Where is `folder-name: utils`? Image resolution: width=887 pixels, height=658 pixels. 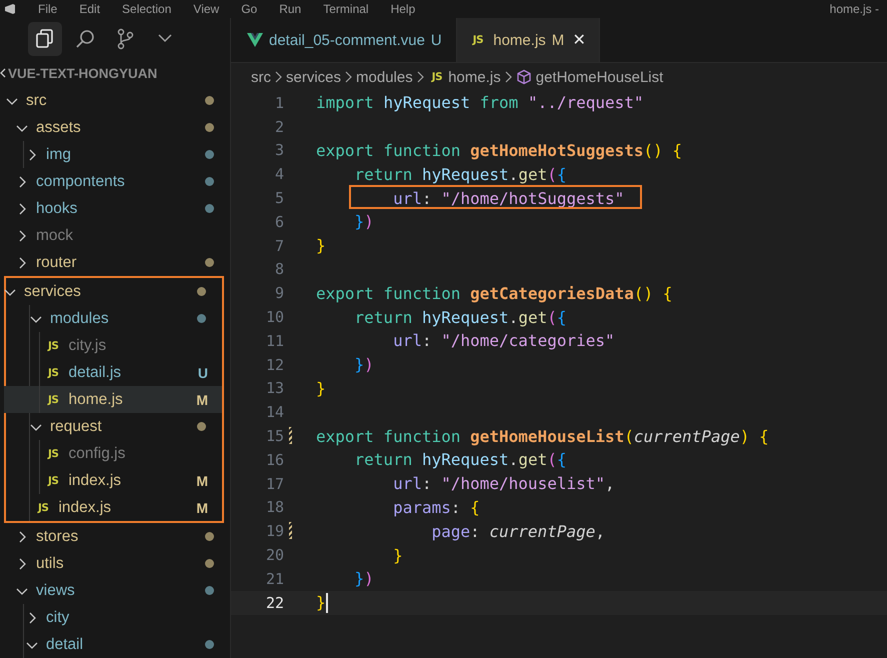
folder-name: utils is located at coordinates (50, 563).